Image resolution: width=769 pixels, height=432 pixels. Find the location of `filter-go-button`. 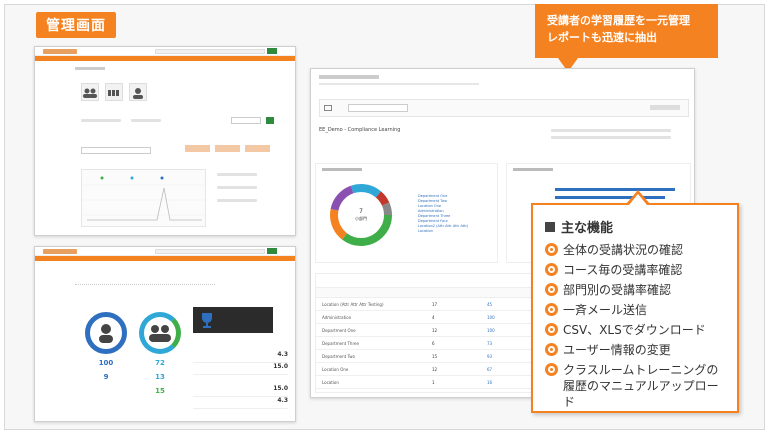

filter-go-button is located at coordinates (270, 120).